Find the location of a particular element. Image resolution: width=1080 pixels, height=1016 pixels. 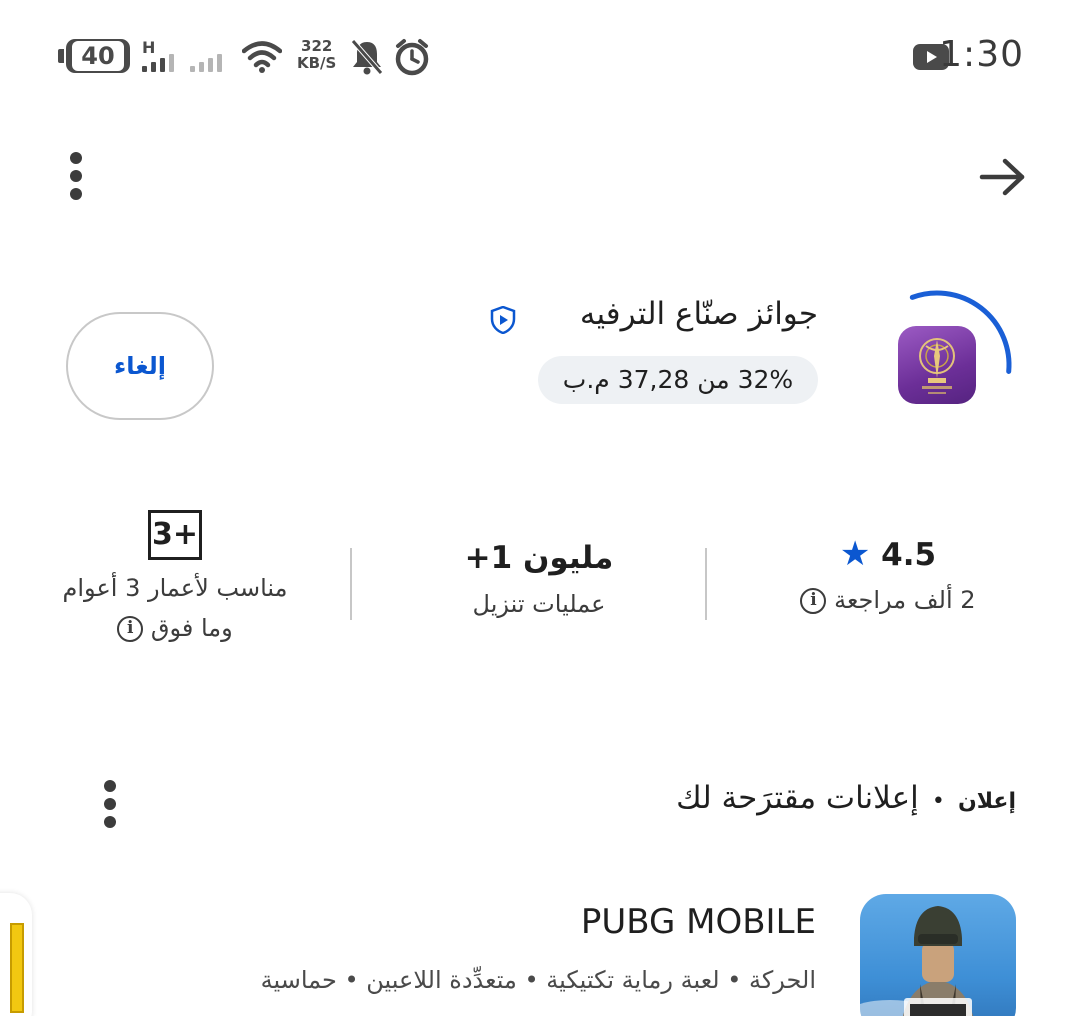

app-icon-with-progress is located at coordinates (948, 346).